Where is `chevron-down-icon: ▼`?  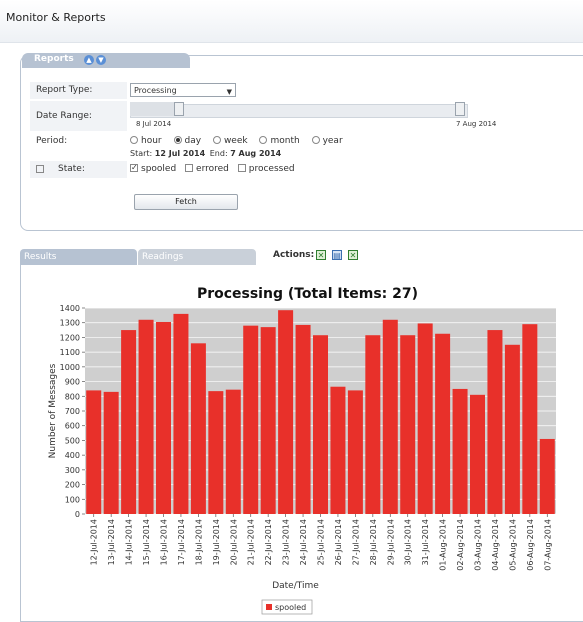 chevron-down-icon: ▼ is located at coordinates (229, 92).